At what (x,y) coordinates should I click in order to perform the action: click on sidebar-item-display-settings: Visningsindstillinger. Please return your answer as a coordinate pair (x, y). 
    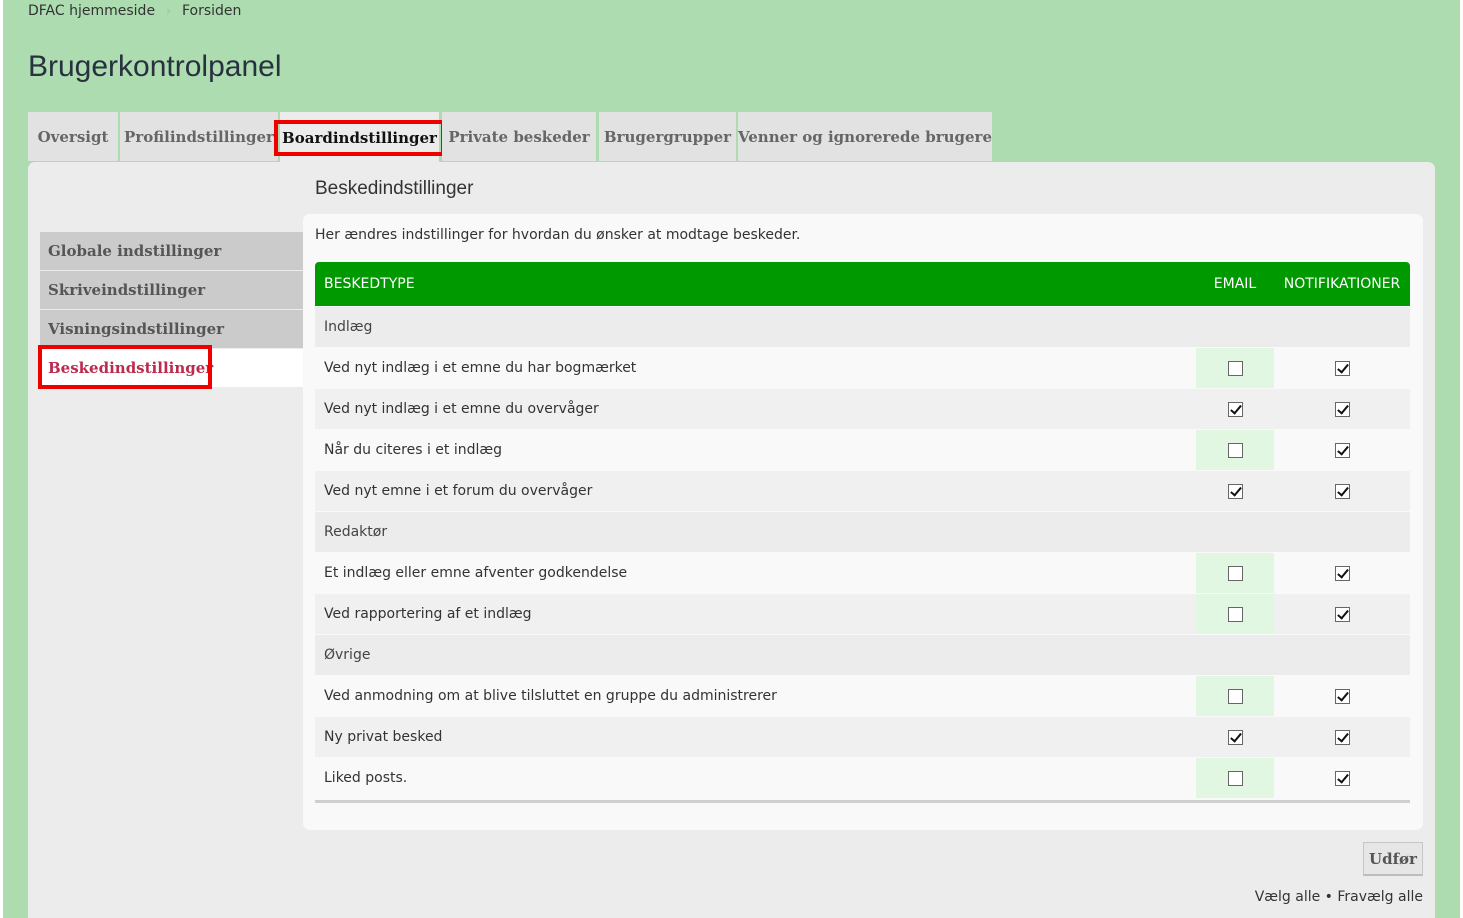
    Looking at the image, I should click on (171, 329).